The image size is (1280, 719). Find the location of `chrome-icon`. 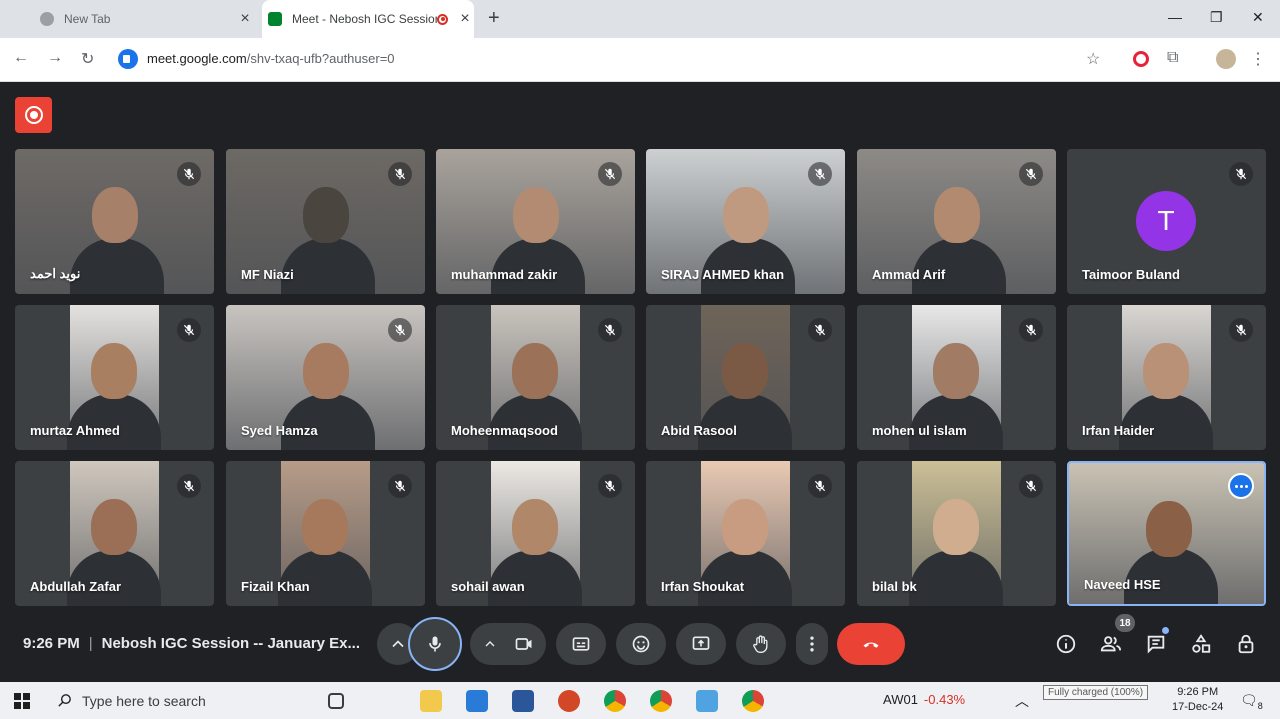

chrome-icon is located at coordinates (615, 701).